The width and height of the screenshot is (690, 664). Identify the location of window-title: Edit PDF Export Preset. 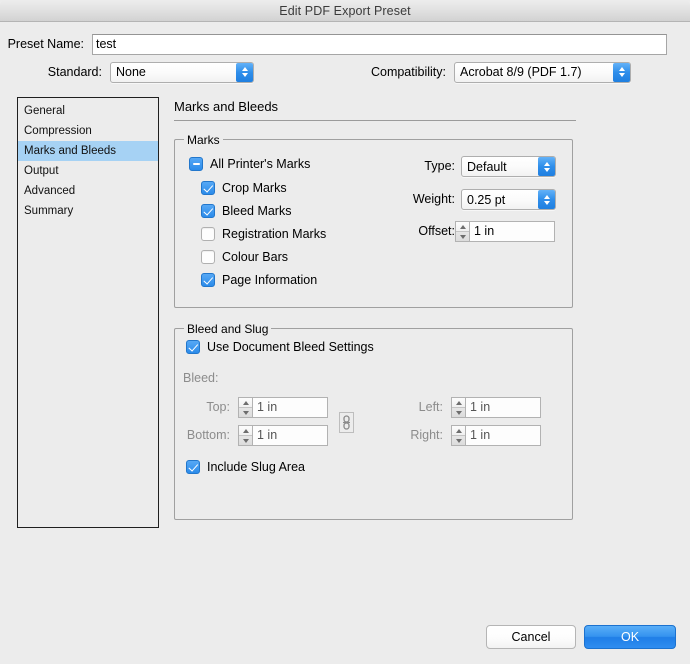
(345, 10).